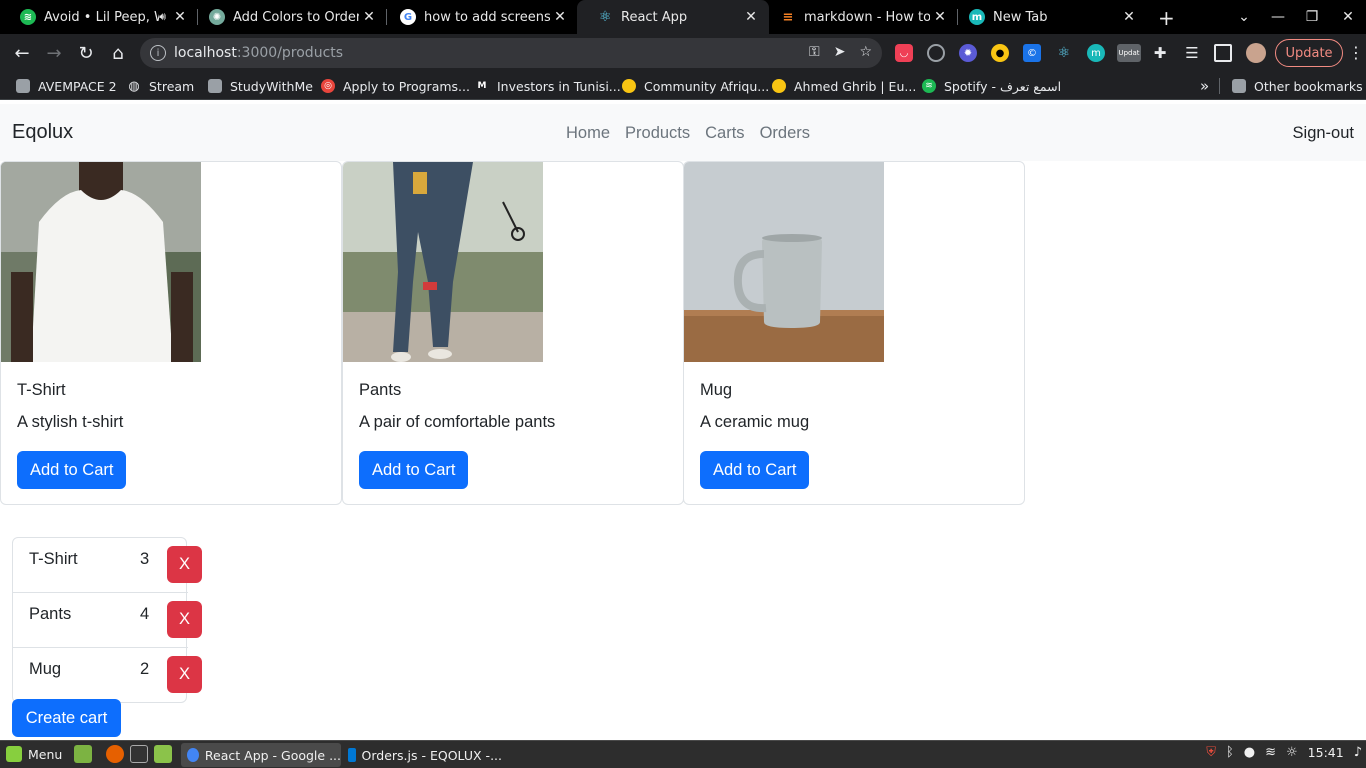  I want to click on extension-eclipse-icon: ●, so click(1000, 53).